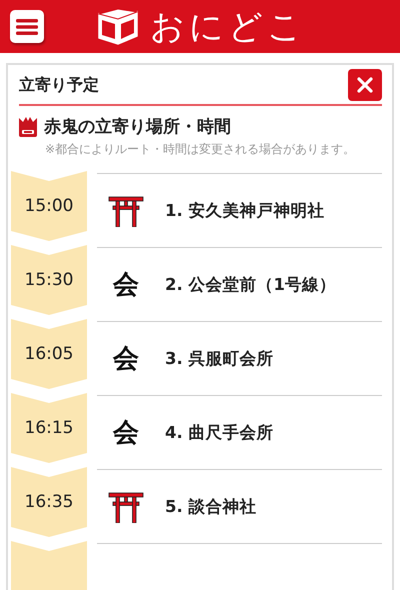 This screenshot has width=400, height=590. What do you see at coordinates (244, 211) in the screenshot?
I see `stop-name: 1. 安久美神戸神明社` at bounding box center [244, 211].